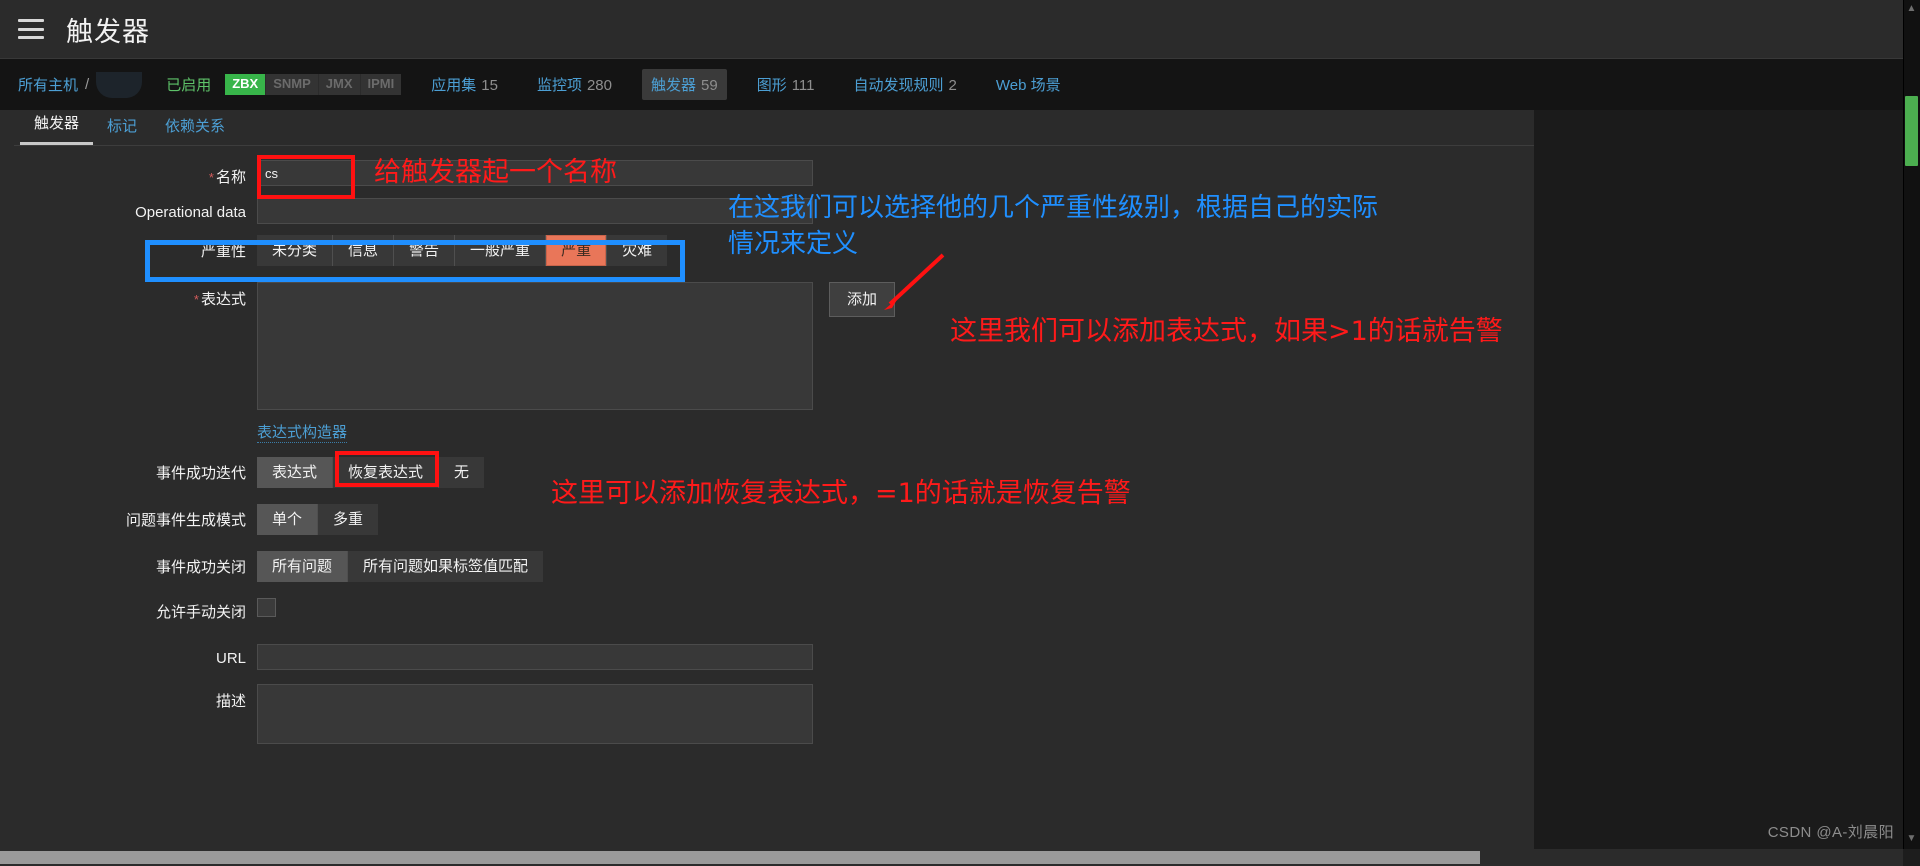 The image size is (1920, 866). Describe the element at coordinates (1911, 839) in the screenshot. I see `scroll-down-icon: ▼` at that location.